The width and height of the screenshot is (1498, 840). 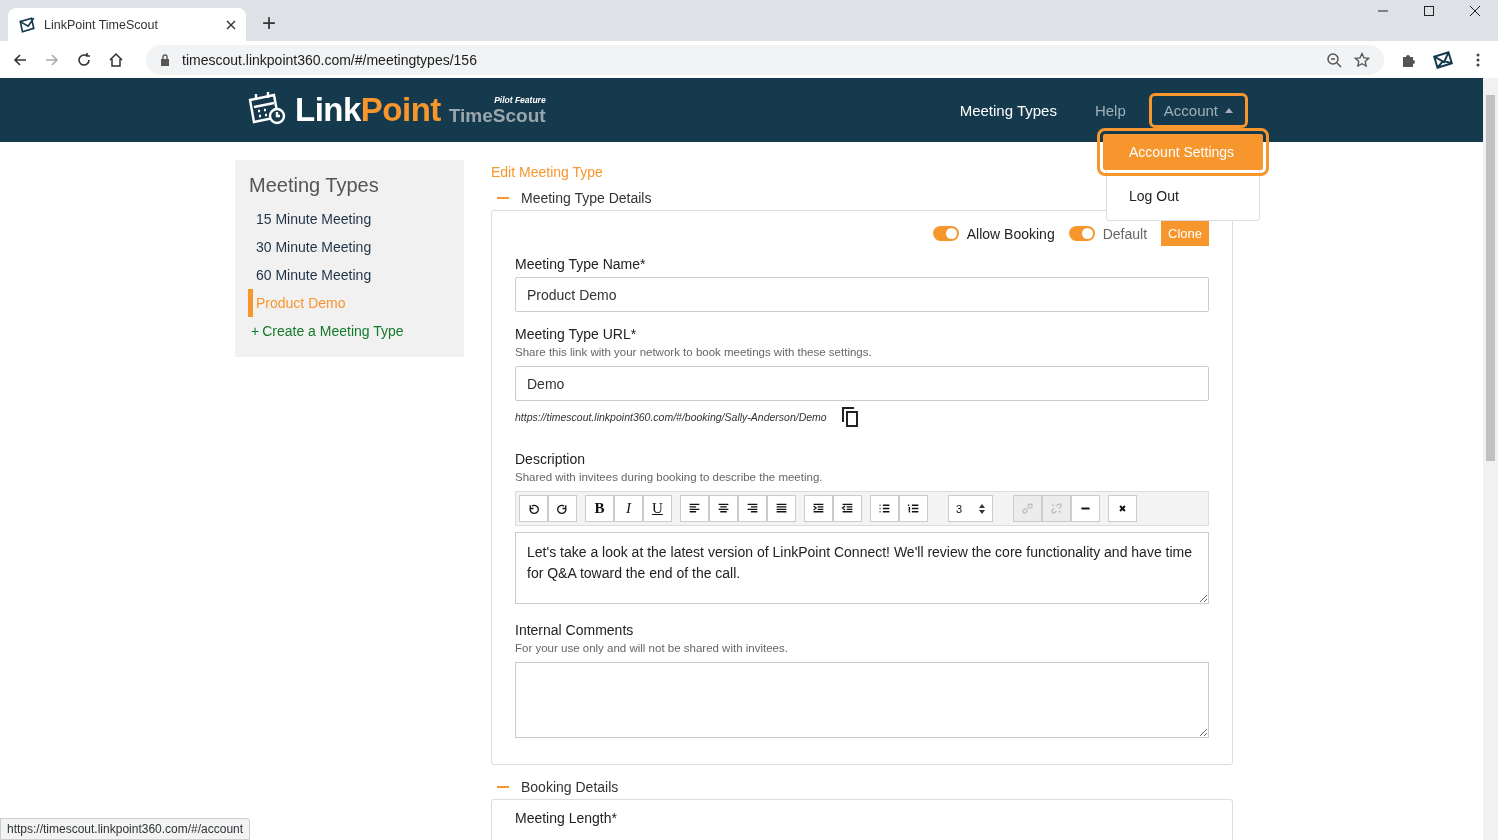 I want to click on spinner-arrows-icon, so click(x=982, y=508).